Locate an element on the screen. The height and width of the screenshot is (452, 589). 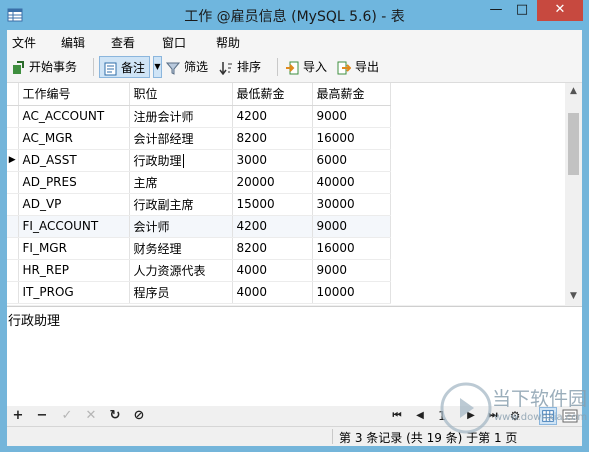
cell: 15000 is located at coordinates (272, 204).